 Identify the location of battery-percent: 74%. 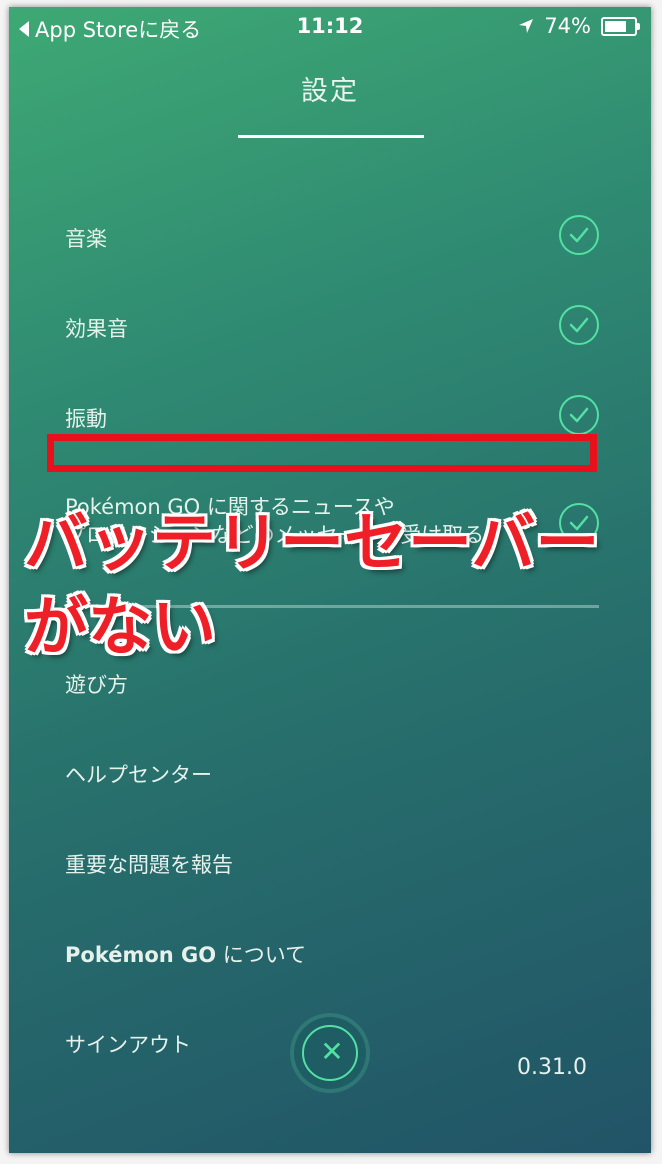
(567, 26).